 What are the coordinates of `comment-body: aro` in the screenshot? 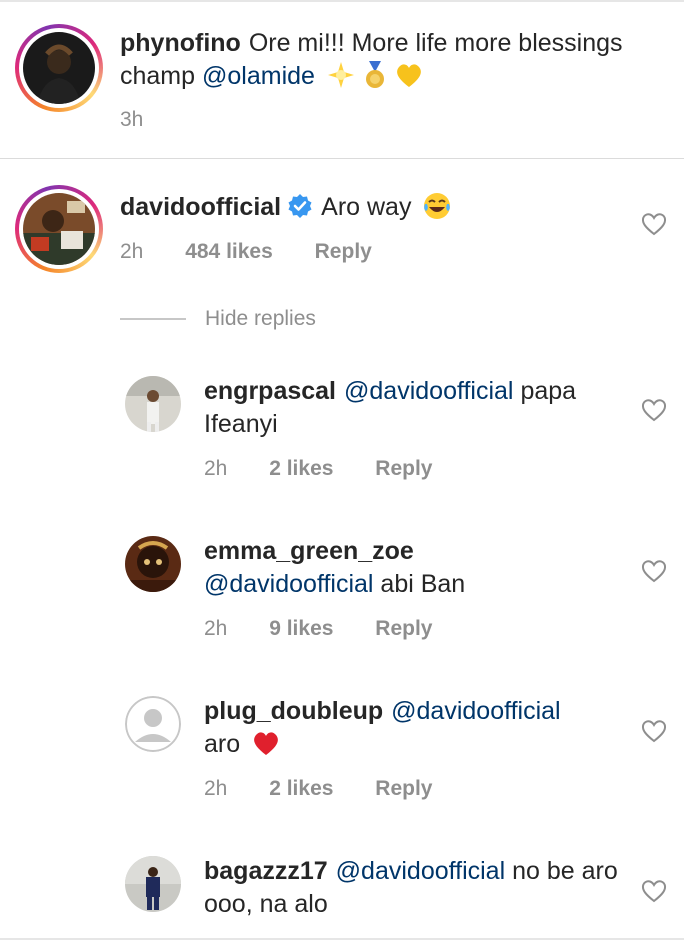 It's located at (222, 744).